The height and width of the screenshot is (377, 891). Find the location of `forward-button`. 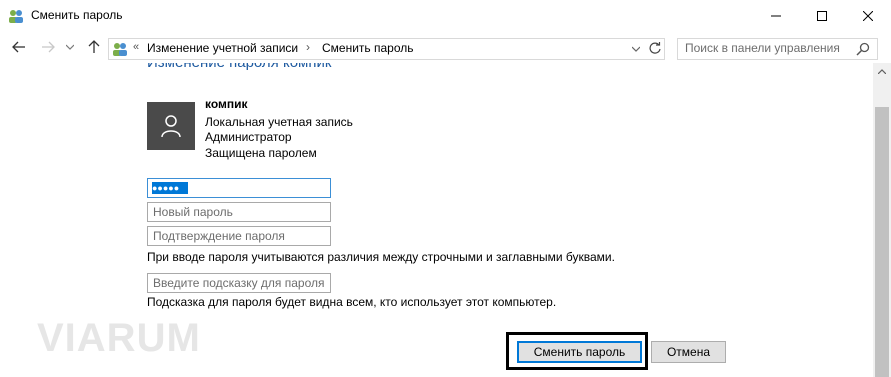

forward-button is located at coordinates (48, 47).